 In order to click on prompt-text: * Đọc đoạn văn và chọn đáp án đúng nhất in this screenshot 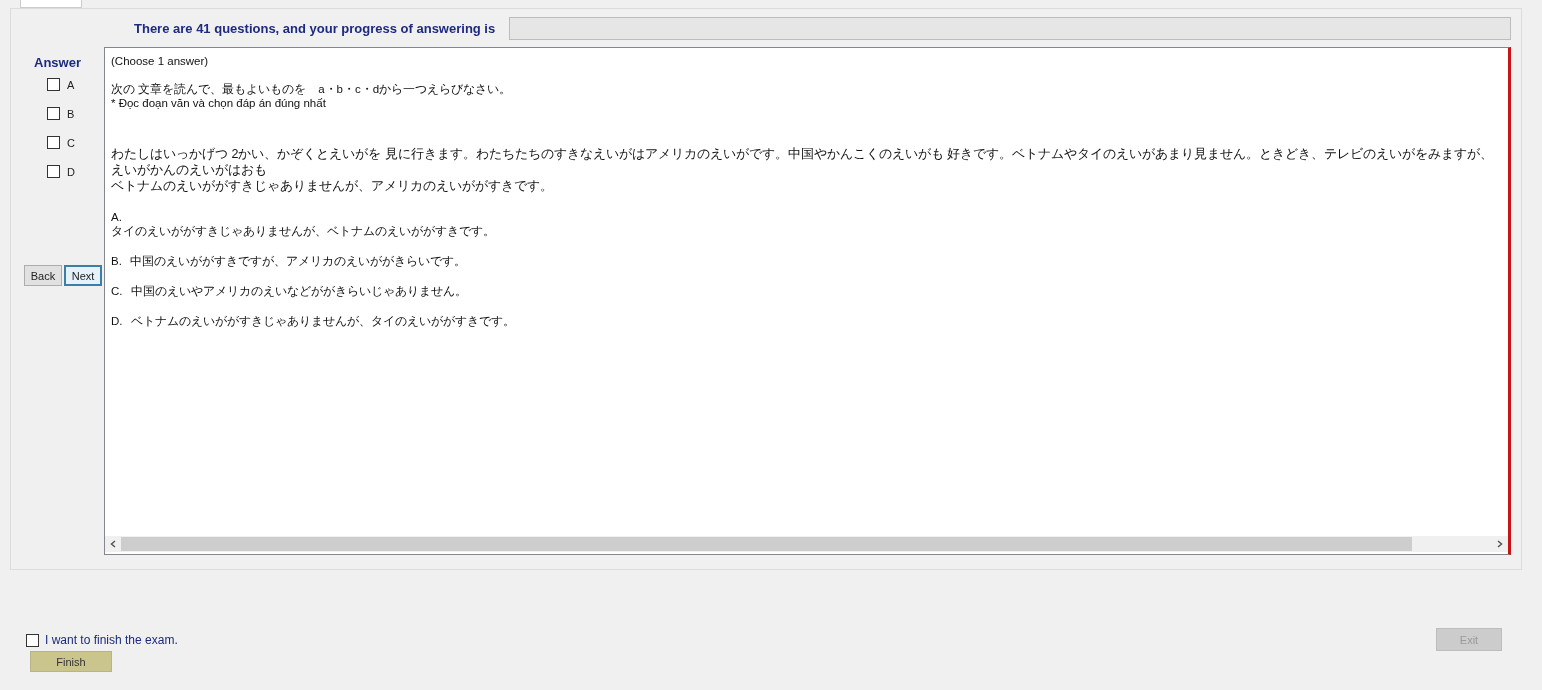, I will do `click(219, 103)`.